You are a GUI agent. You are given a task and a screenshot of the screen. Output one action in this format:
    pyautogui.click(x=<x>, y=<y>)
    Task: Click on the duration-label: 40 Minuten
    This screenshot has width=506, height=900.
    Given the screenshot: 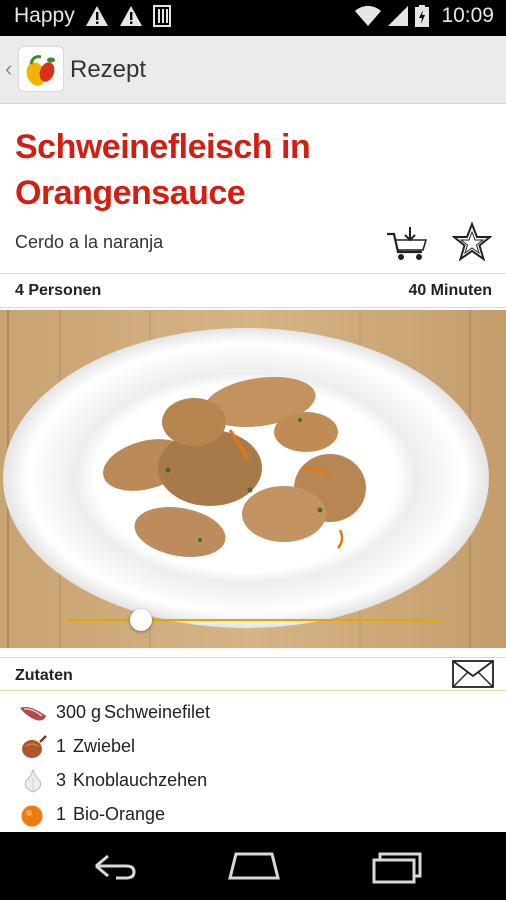 What is the action you would take?
    pyautogui.click(x=450, y=290)
    